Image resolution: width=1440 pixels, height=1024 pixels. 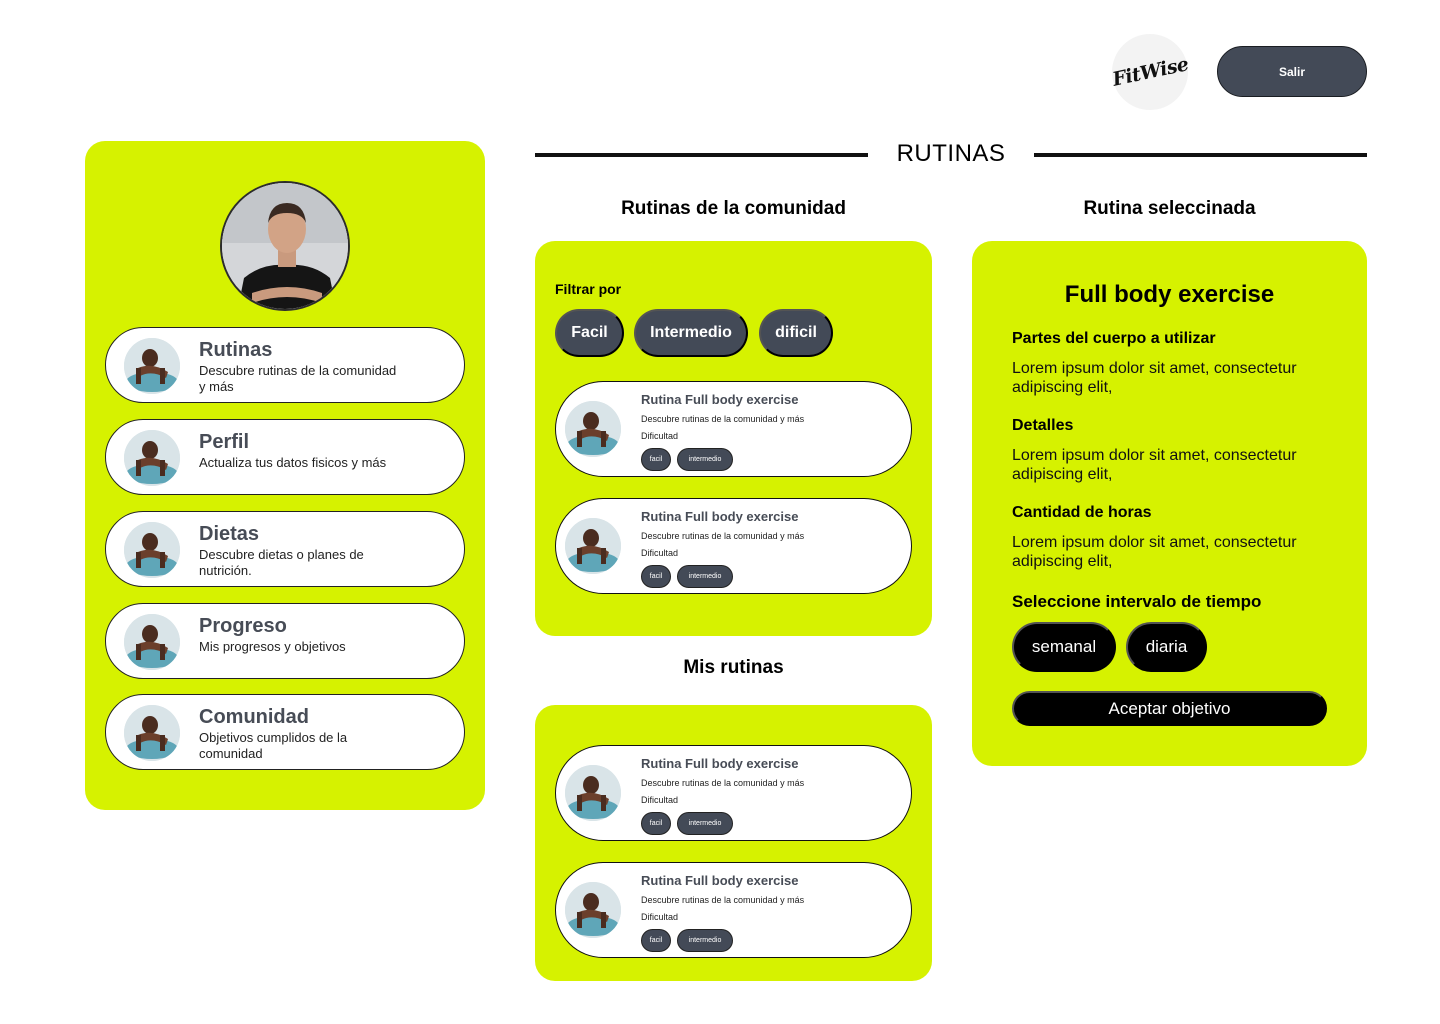 I want to click on heading-divider-left, so click(x=701, y=155).